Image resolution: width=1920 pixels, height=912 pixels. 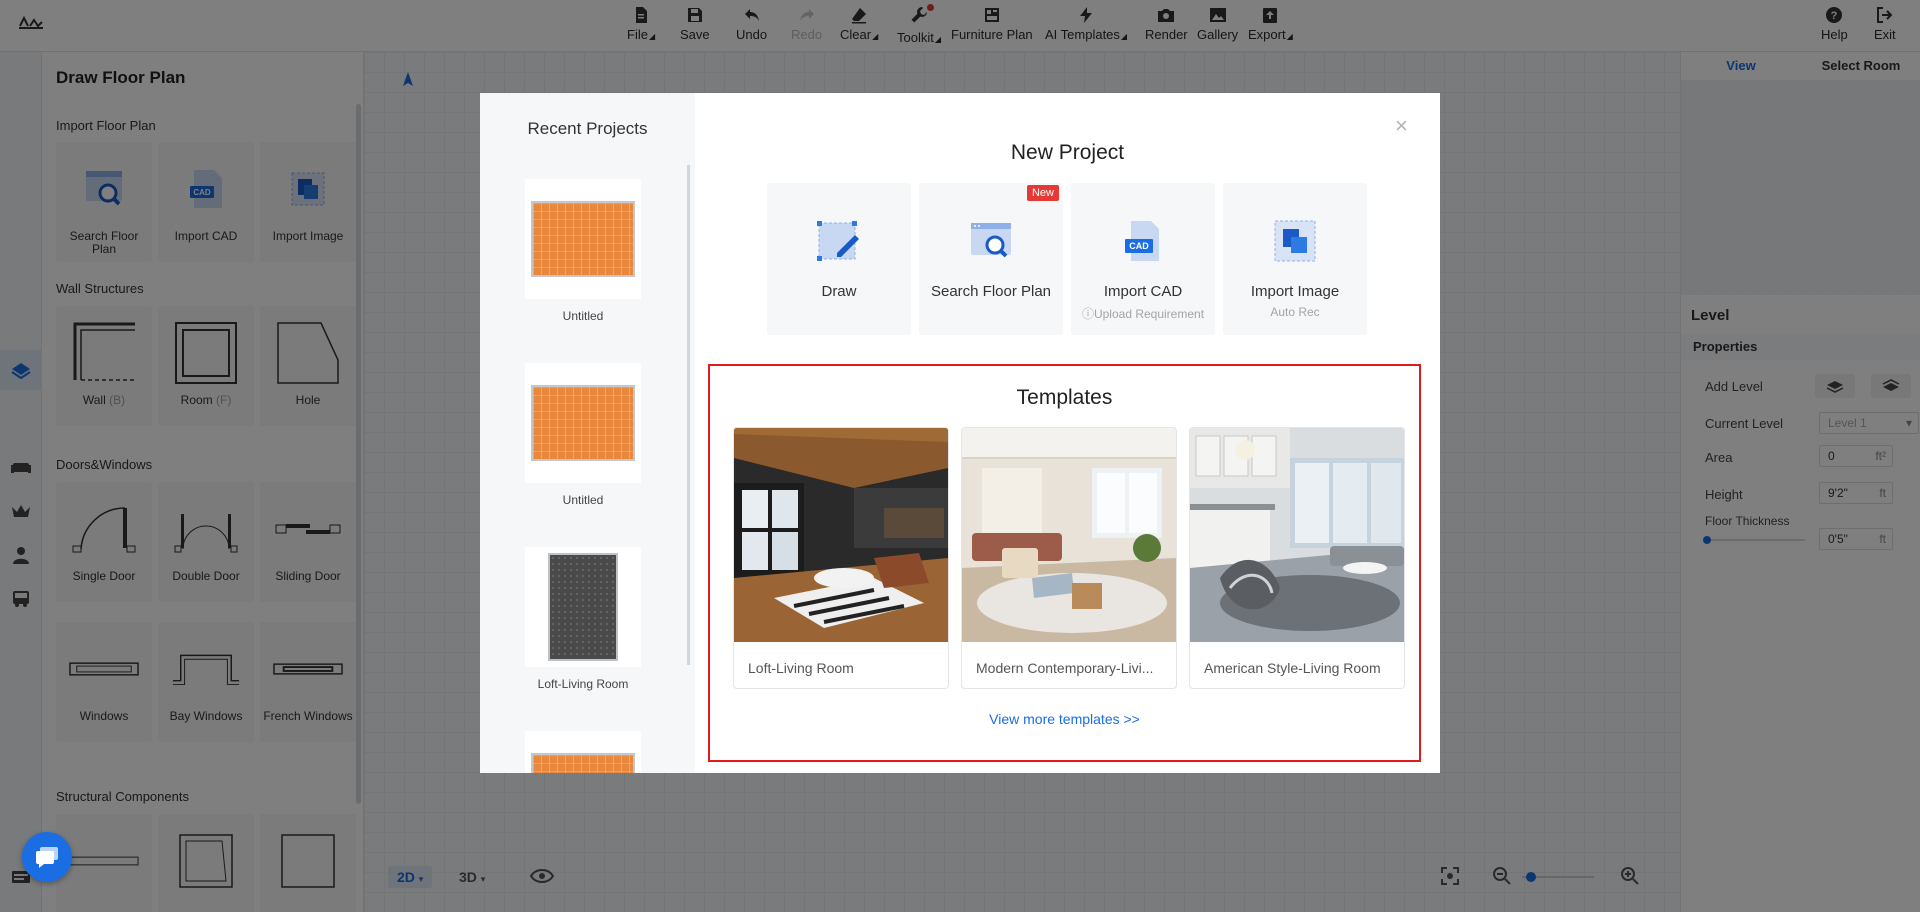 What do you see at coordinates (1295, 312) in the screenshot?
I see `auto-rec-label: Auto Rec` at bounding box center [1295, 312].